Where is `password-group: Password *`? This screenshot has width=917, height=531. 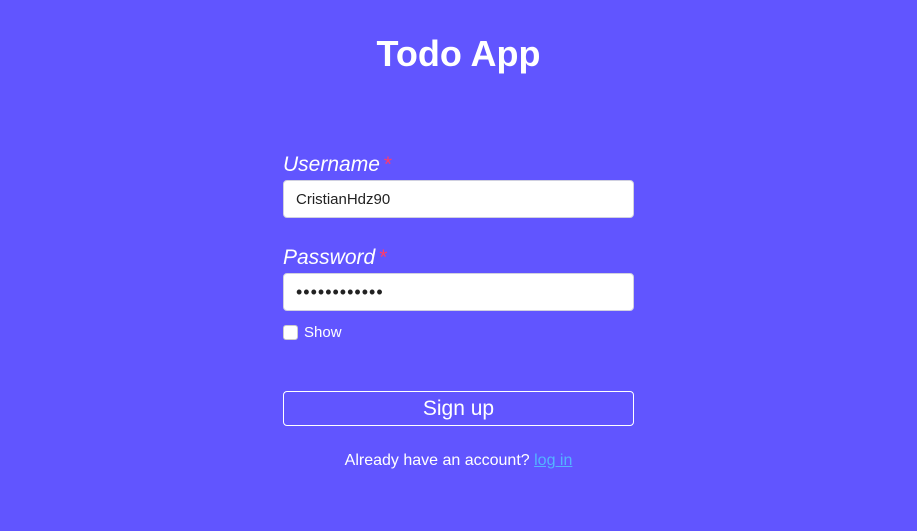 password-group: Password * is located at coordinates (458, 277).